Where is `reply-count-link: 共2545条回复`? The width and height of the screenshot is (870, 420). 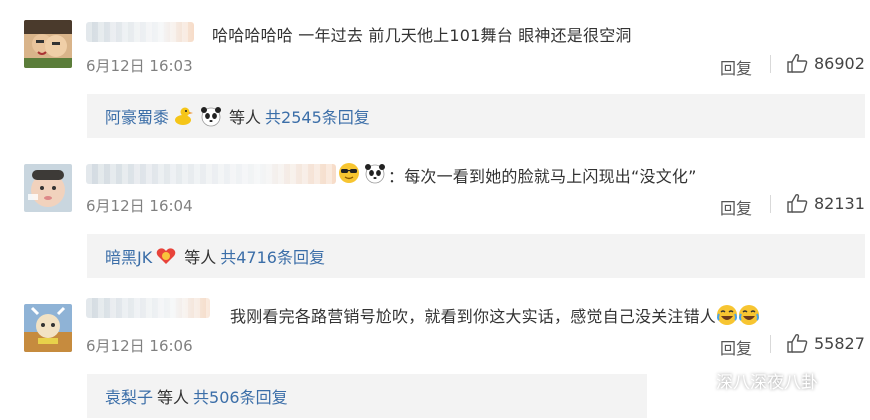 reply-count-link: 共2545条回复 is located at coordinates (317, 116).